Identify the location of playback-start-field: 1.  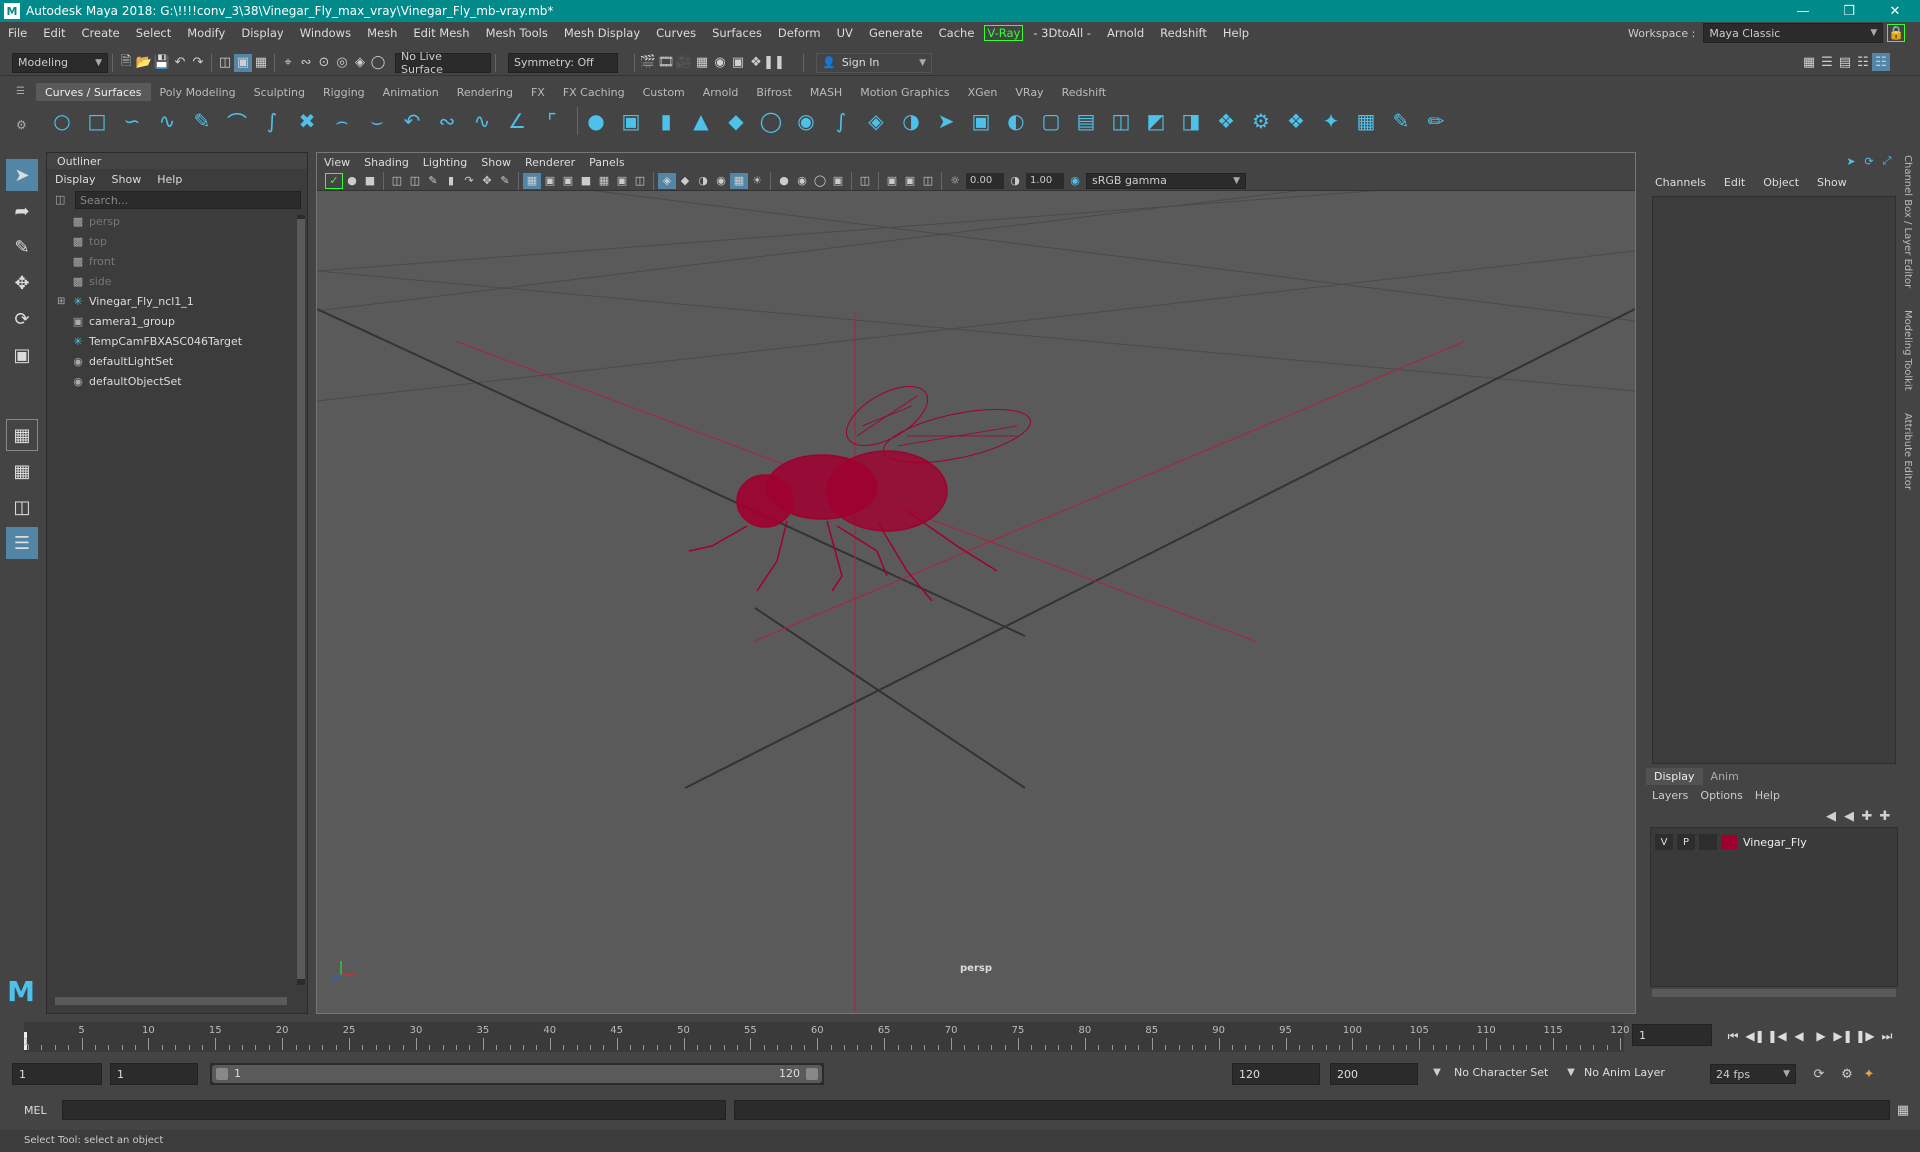
(154, 1074).